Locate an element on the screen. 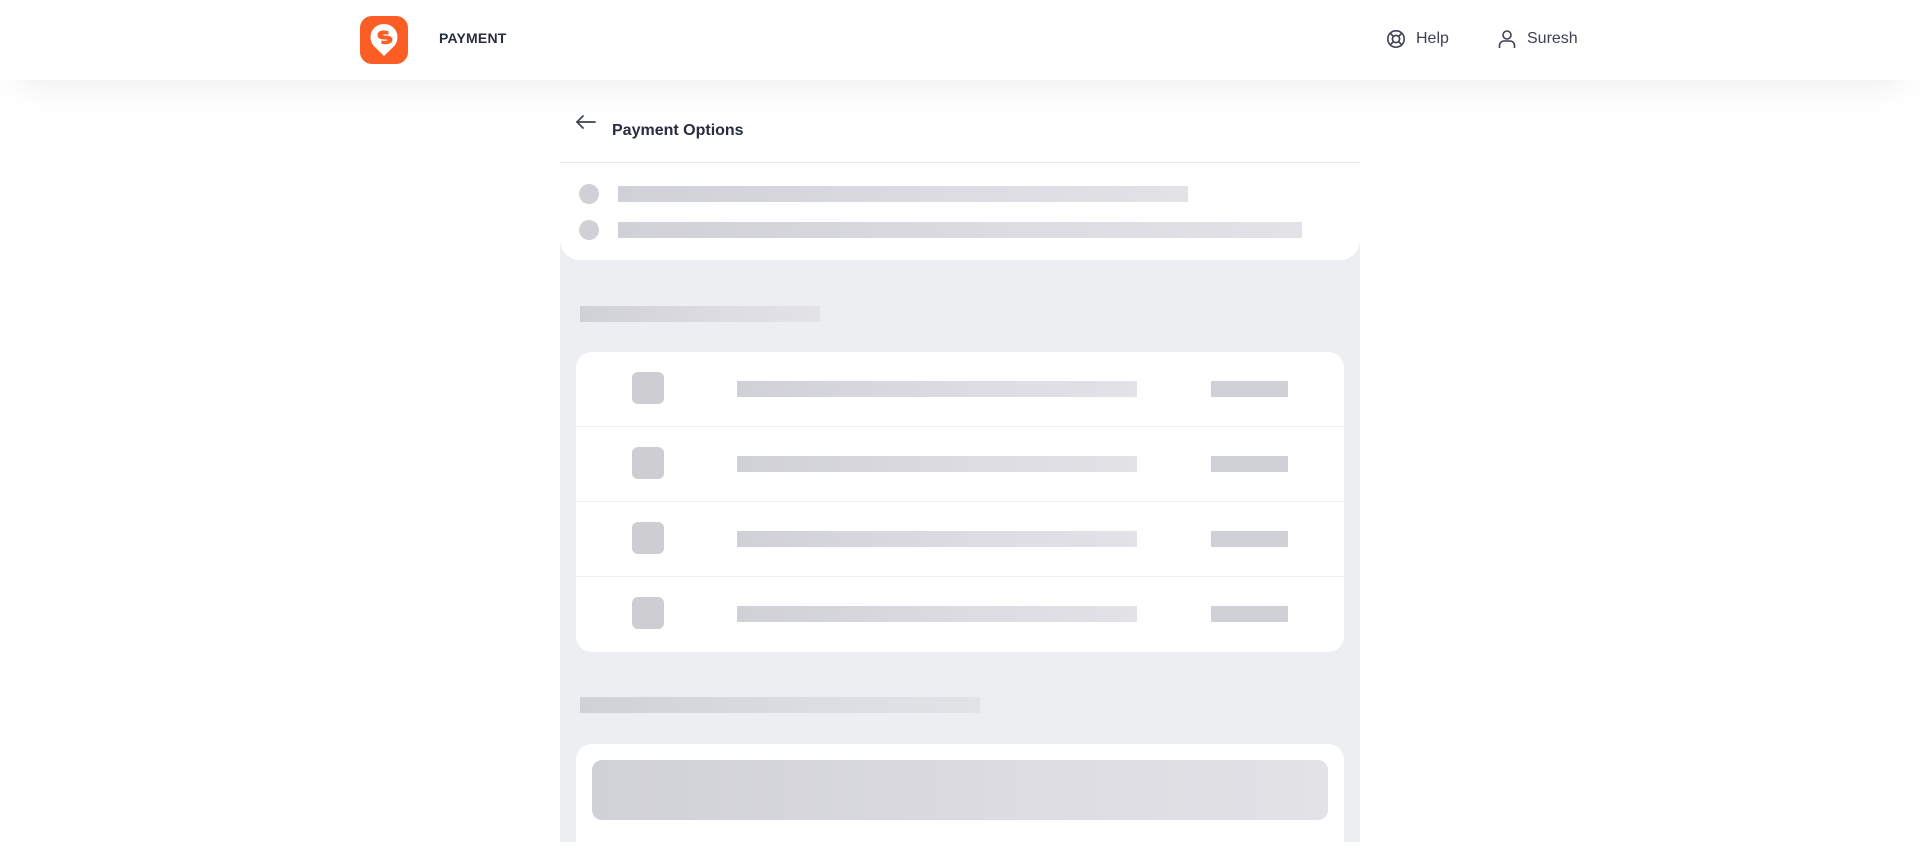 This screenshot has height=864, width=1920. lifebuoy-icon is located at coordinates (1396, 39).